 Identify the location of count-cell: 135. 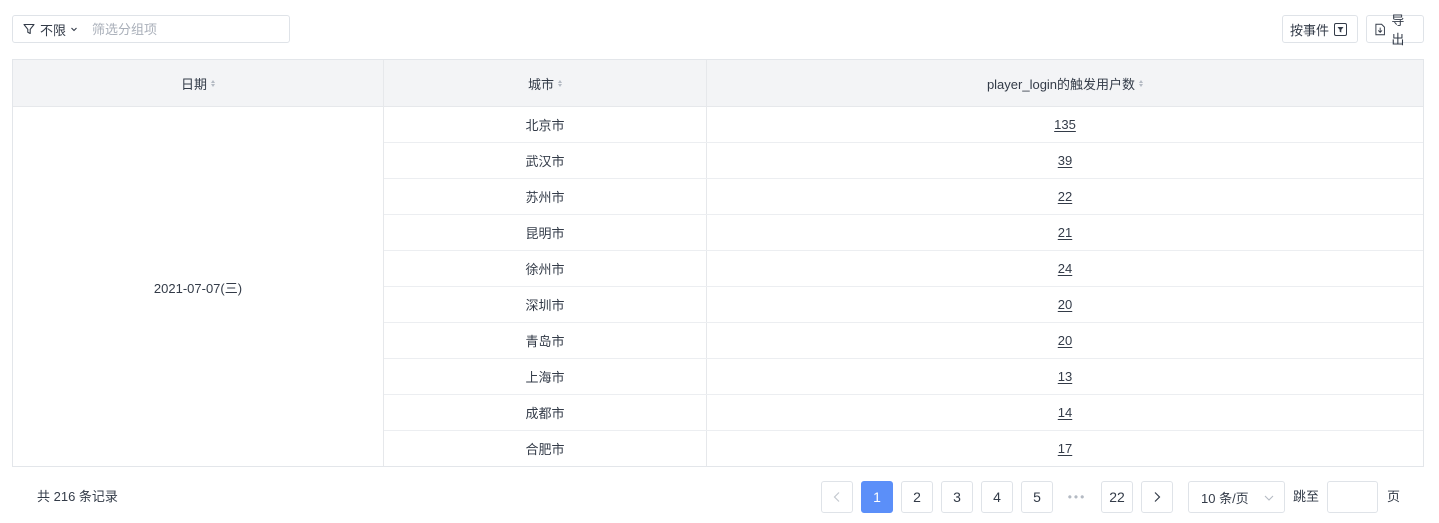
(1065, 124).